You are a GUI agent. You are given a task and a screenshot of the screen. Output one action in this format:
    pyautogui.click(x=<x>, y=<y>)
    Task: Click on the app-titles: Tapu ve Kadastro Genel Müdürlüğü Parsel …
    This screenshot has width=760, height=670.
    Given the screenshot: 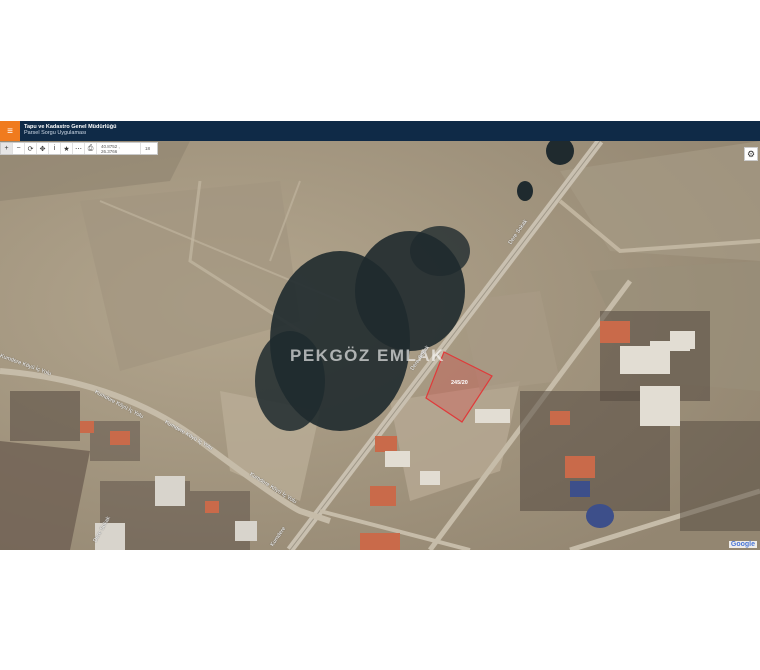 What is the action you would take?
    pyautogui.click(x=70, y=130)
    